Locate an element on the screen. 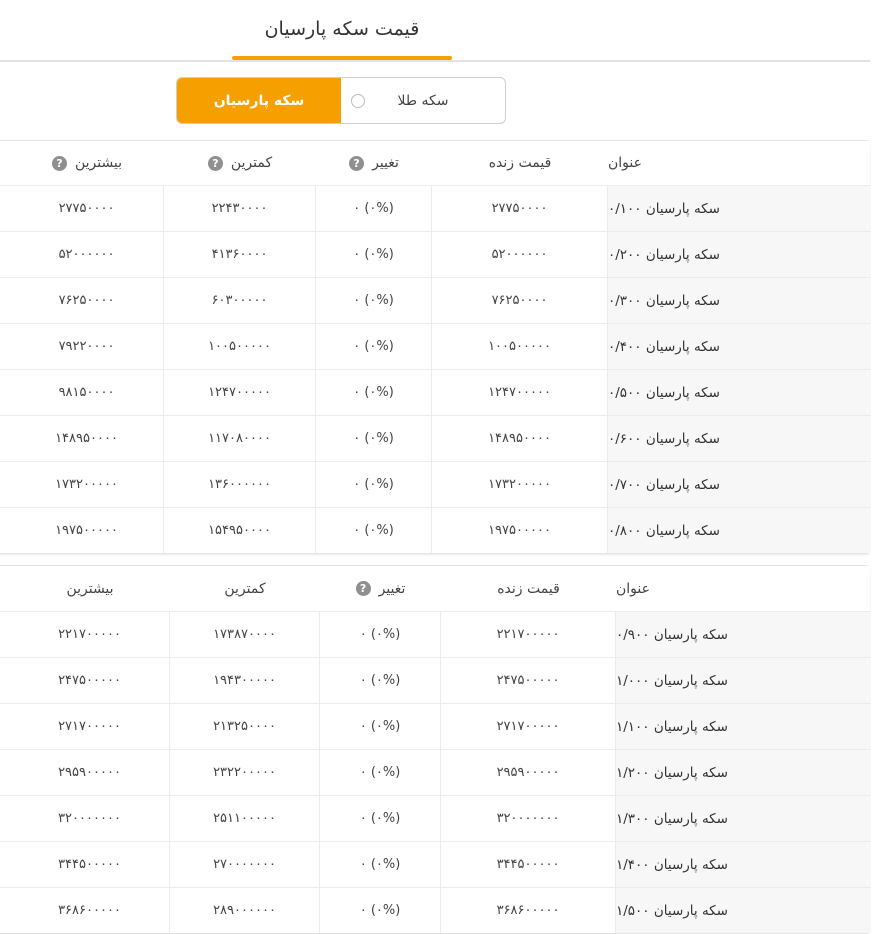  coin-type-toggle: سکه پارسیان سکه طلا is located at coordinates (341, 100).